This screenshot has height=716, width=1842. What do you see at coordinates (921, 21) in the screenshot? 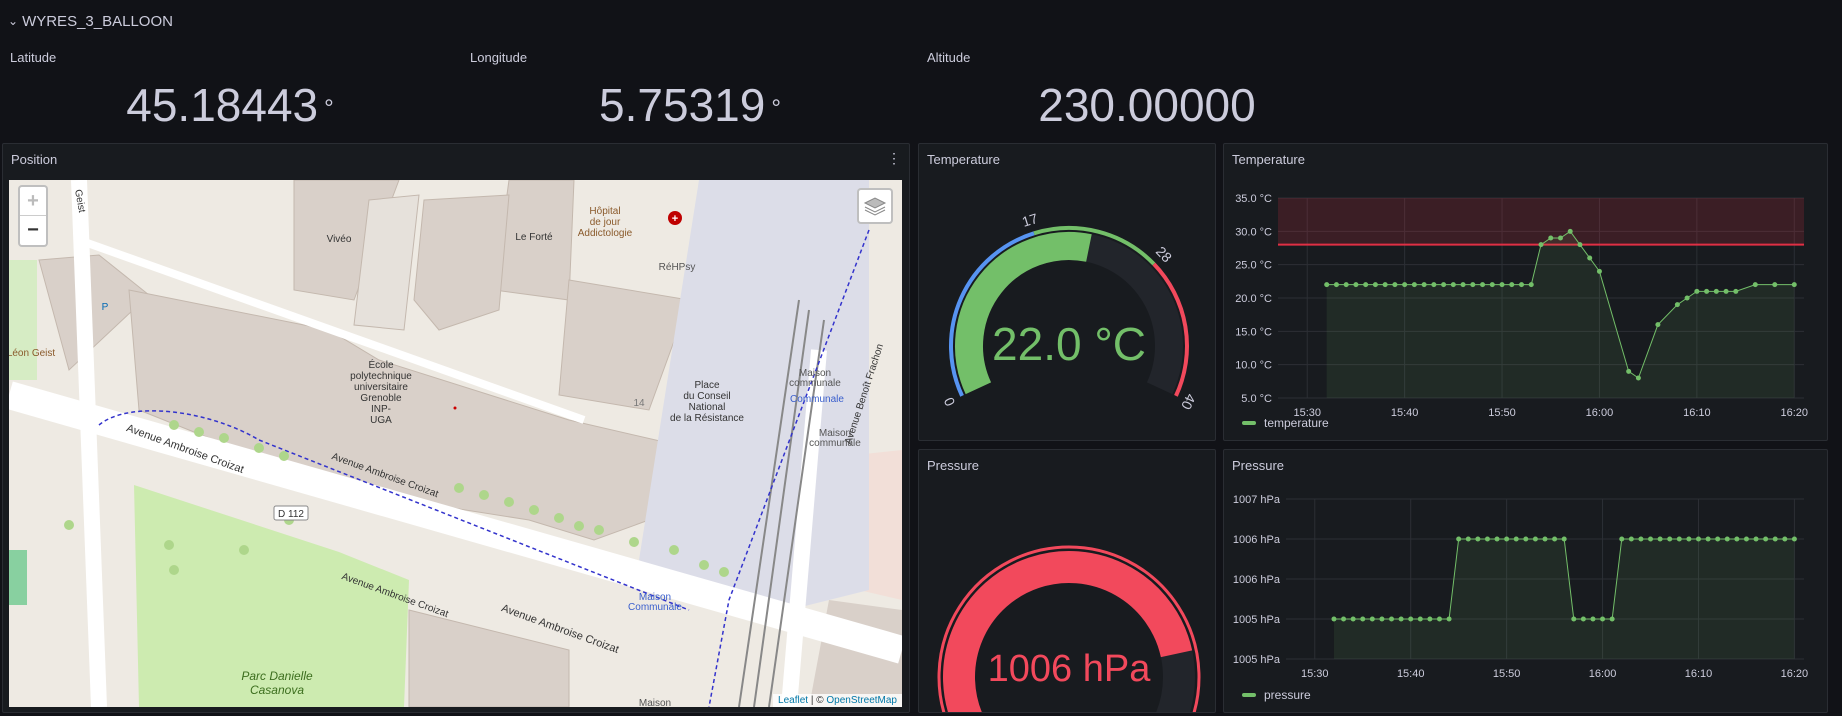
I see `row-header: ⌄ WYRES_3_BALLOON` at bounding box center [921, 21].